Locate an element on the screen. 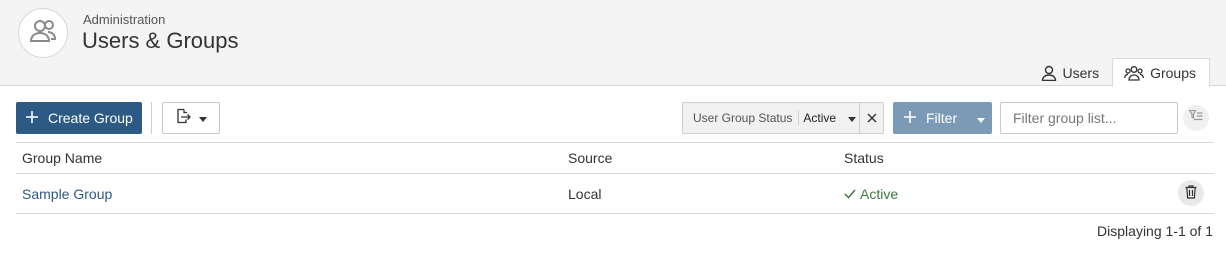 The image size is (1226, 272). filter-list-icon is located at coordinates (1195, 118).